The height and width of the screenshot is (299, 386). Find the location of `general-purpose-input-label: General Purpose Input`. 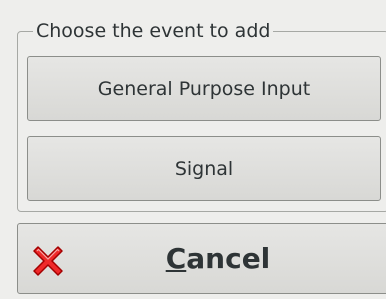

general-purpose-input-label: General Purpose Input is located at coordinates (204, 88).